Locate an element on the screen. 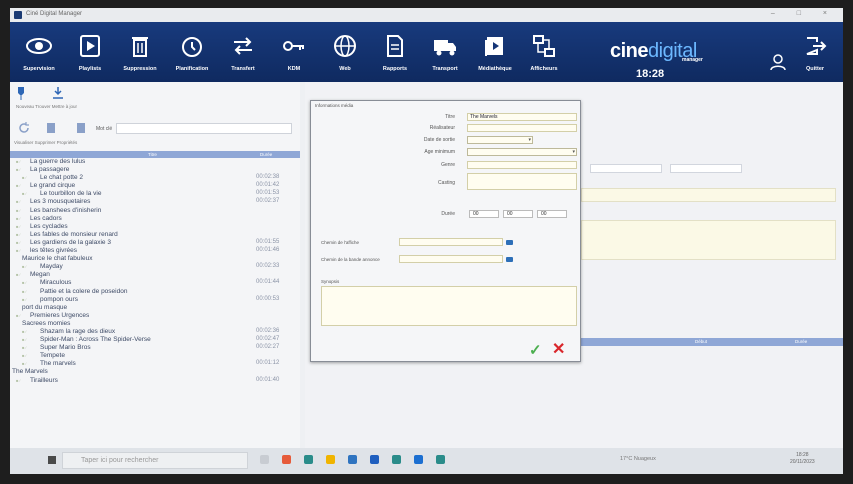  tree-row: ■ ⁄ Les cadors is located at coordinates (155, 219).